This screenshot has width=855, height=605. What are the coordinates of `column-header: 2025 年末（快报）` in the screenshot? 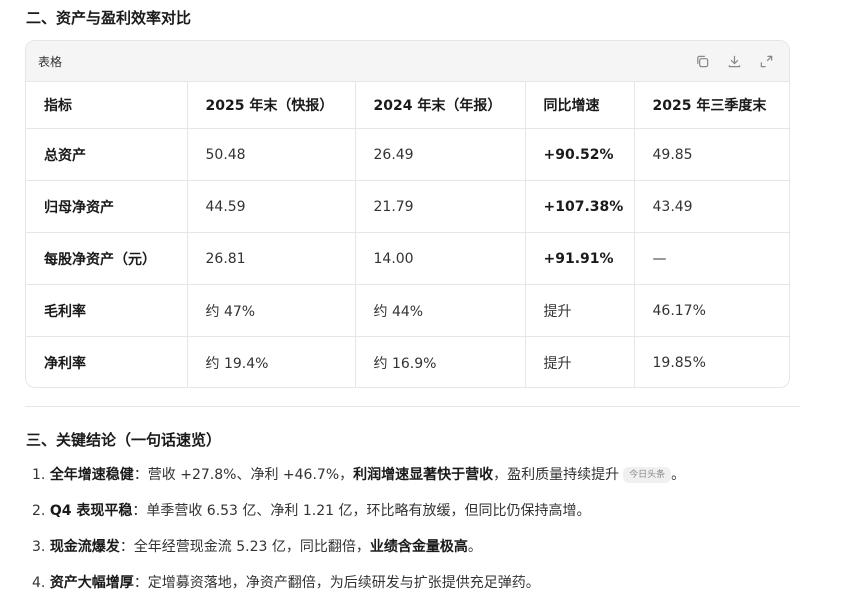 It's located at (271, 105).